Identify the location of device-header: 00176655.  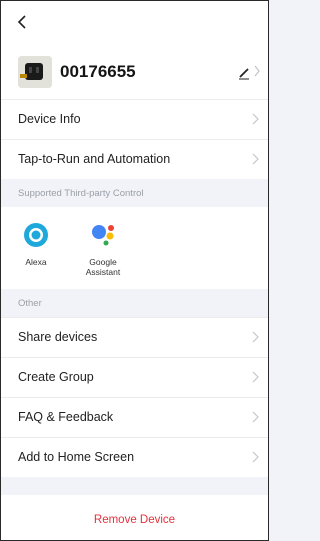
(134, 71).